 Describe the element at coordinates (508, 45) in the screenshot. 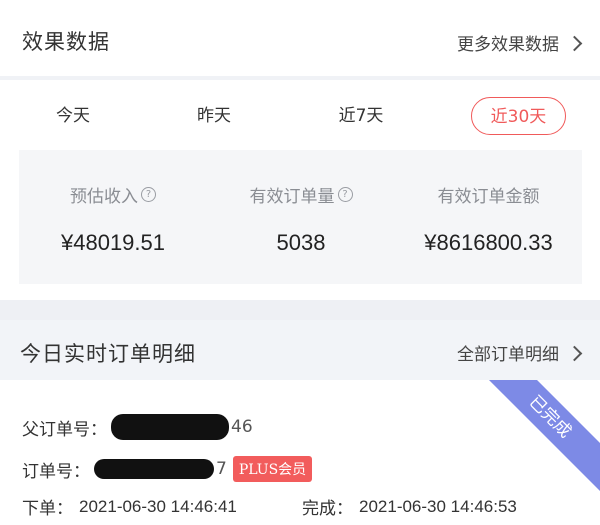

I see `more-effect-data-label: 更多效果数据` at that location.